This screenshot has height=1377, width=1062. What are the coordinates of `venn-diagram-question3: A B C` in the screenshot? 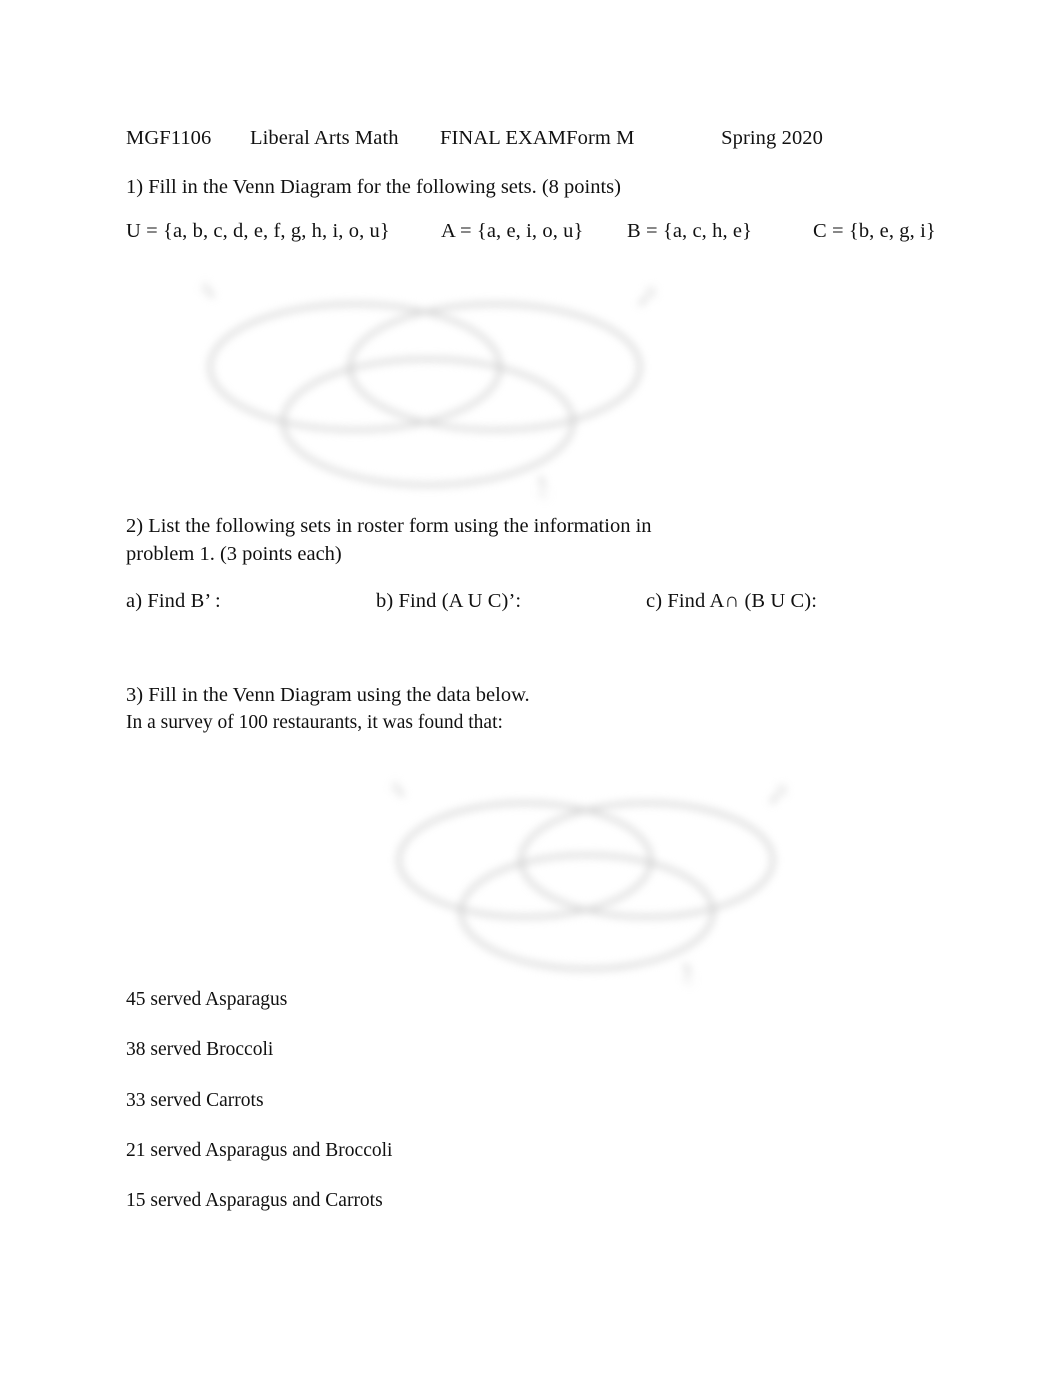 It's located at (590, 882).